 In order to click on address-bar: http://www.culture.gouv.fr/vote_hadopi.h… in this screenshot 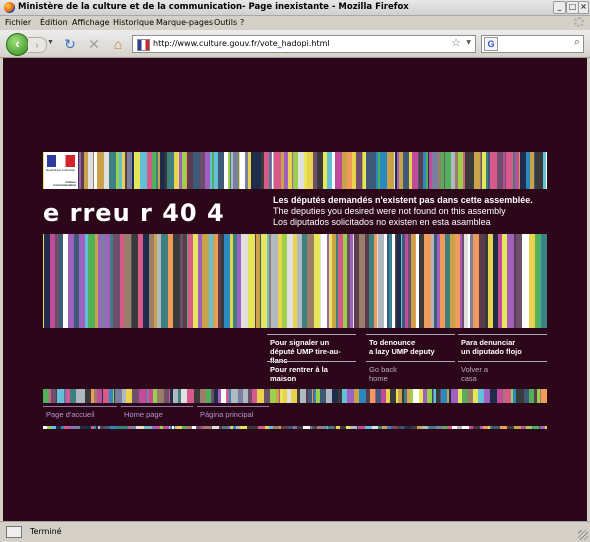, I will do `click(304, 44)`.